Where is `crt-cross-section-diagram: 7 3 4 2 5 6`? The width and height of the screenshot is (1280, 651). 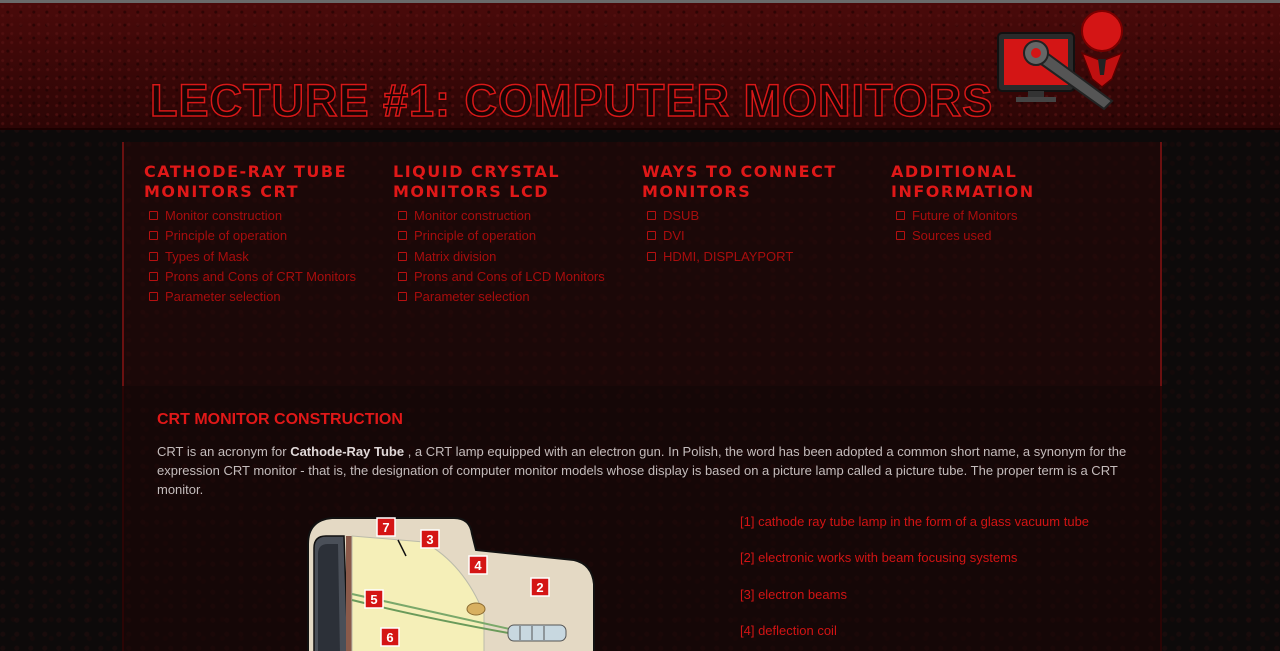 crt-cross-section-diagram: 7 3 4 2 5 6 is located at coordinates (451, 584).